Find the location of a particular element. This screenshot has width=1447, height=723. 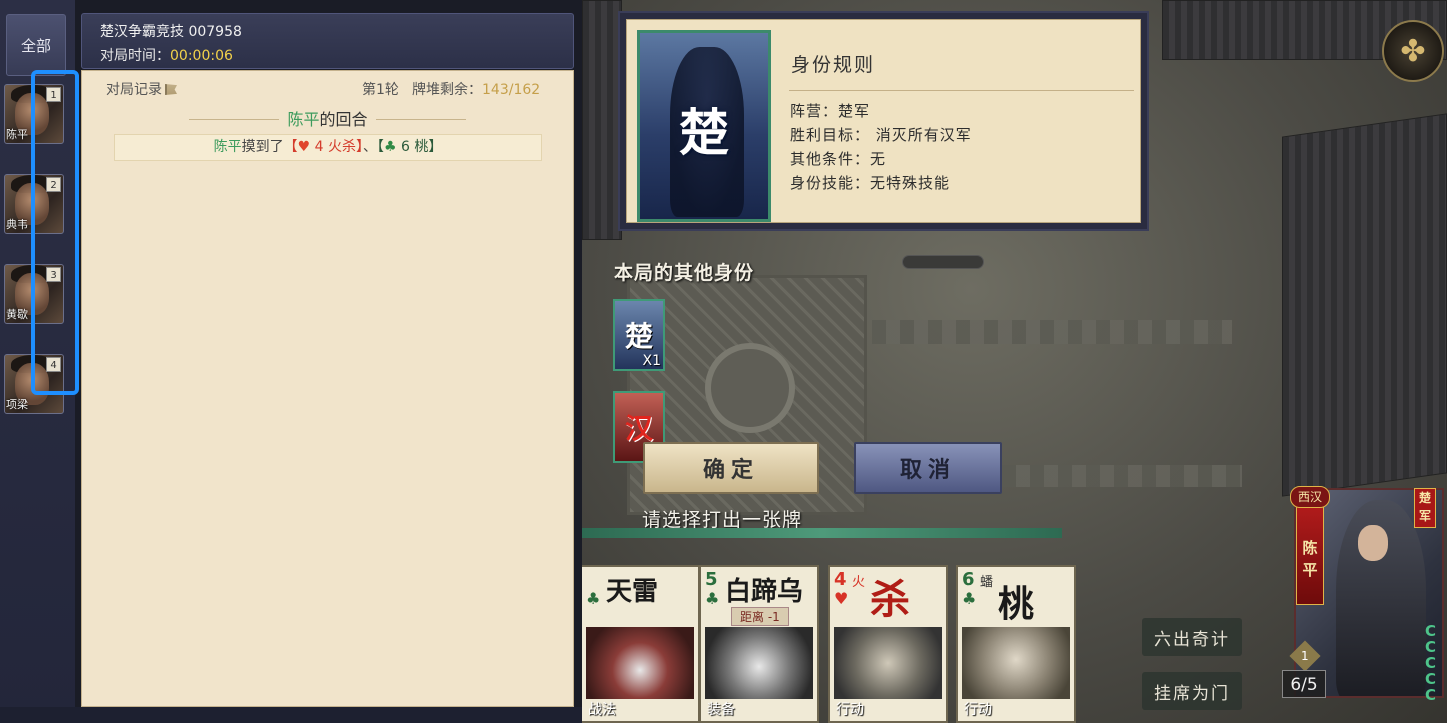

log-entry-player: 陈平 is located at coordinates (227, 147).